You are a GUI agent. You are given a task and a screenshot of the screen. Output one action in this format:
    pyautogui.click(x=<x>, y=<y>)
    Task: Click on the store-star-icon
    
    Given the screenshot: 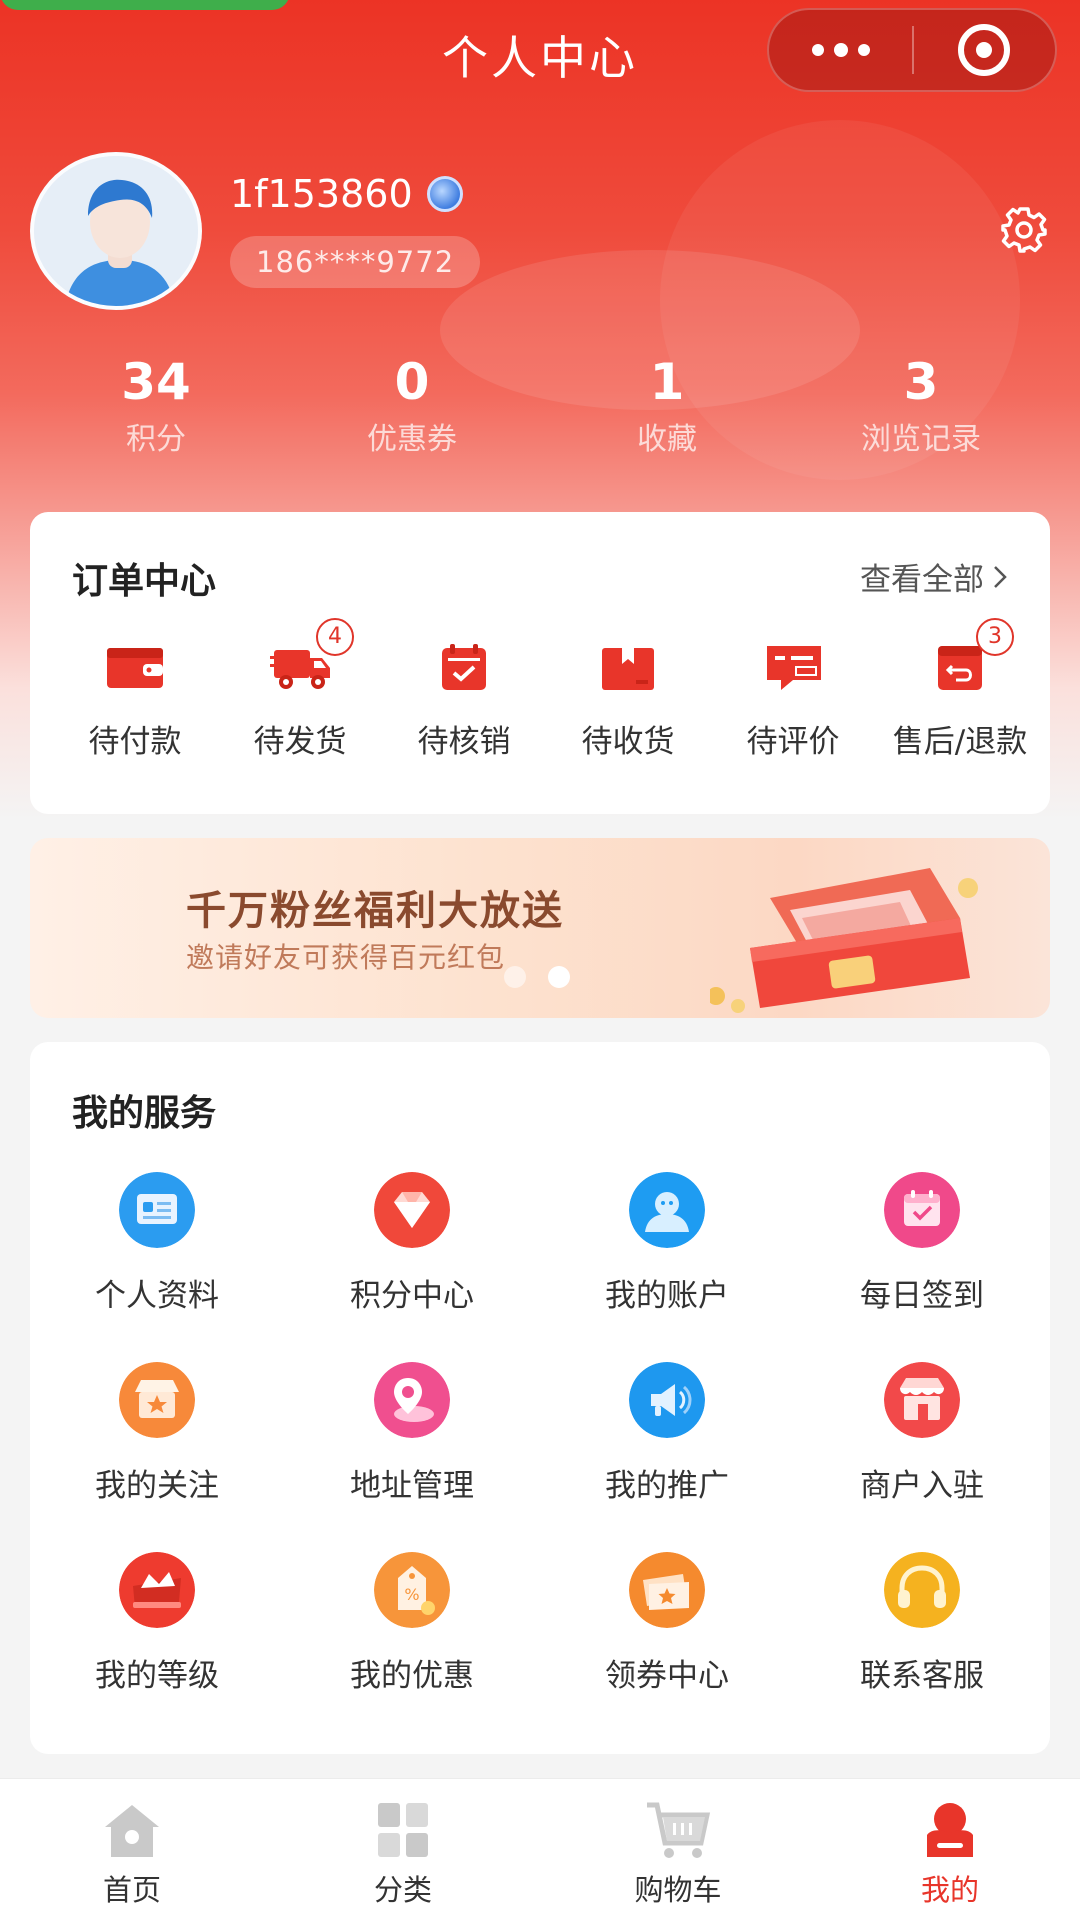 What is the action you would take?
    pyautogui.click(x=157, y=1400)
    